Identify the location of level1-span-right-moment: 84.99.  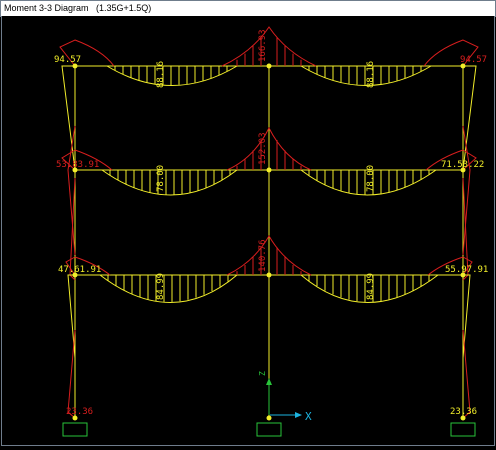
(371, 286).